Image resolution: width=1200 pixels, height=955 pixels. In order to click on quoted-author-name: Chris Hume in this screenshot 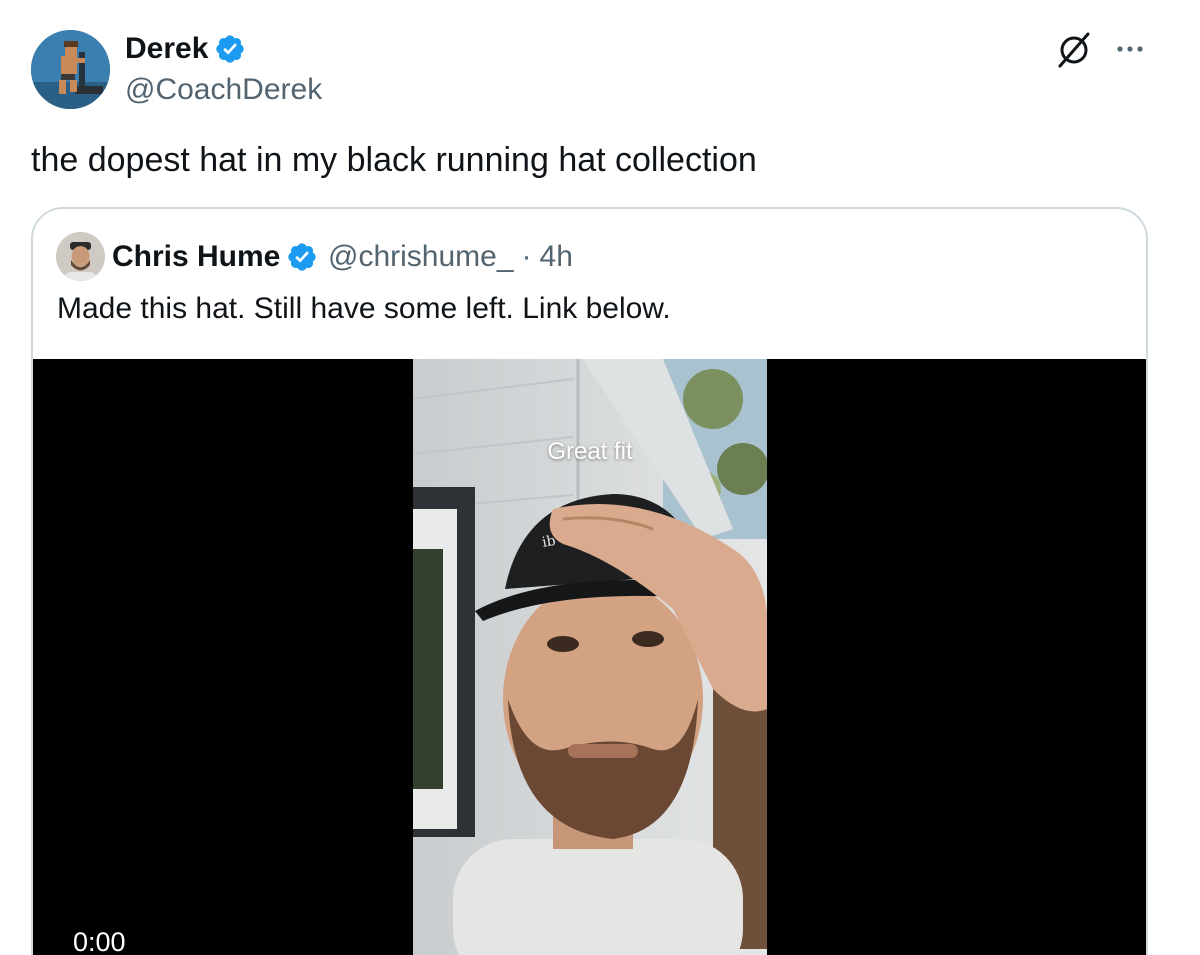, I will do `click(215, 257)`.